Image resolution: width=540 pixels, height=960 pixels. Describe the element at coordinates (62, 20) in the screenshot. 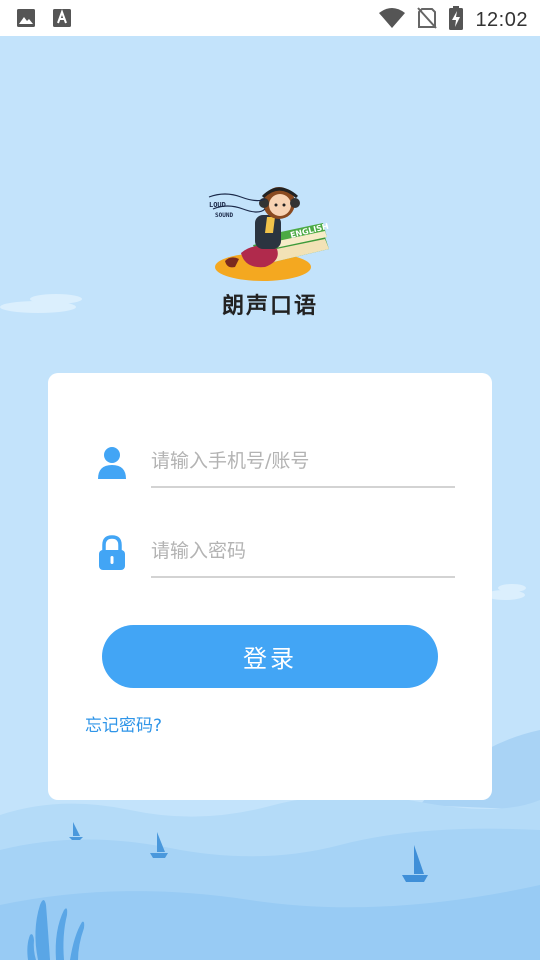

I see `text-a-icon` at that location.